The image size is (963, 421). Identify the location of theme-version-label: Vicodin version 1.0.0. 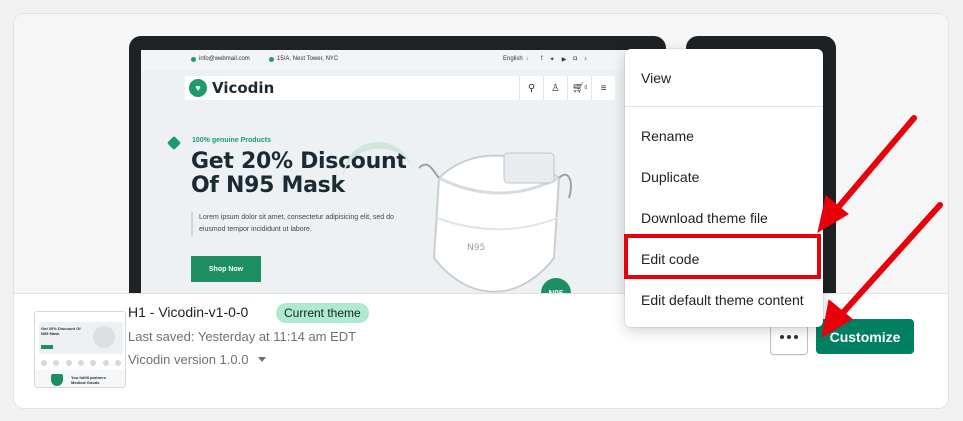
(188, 359).